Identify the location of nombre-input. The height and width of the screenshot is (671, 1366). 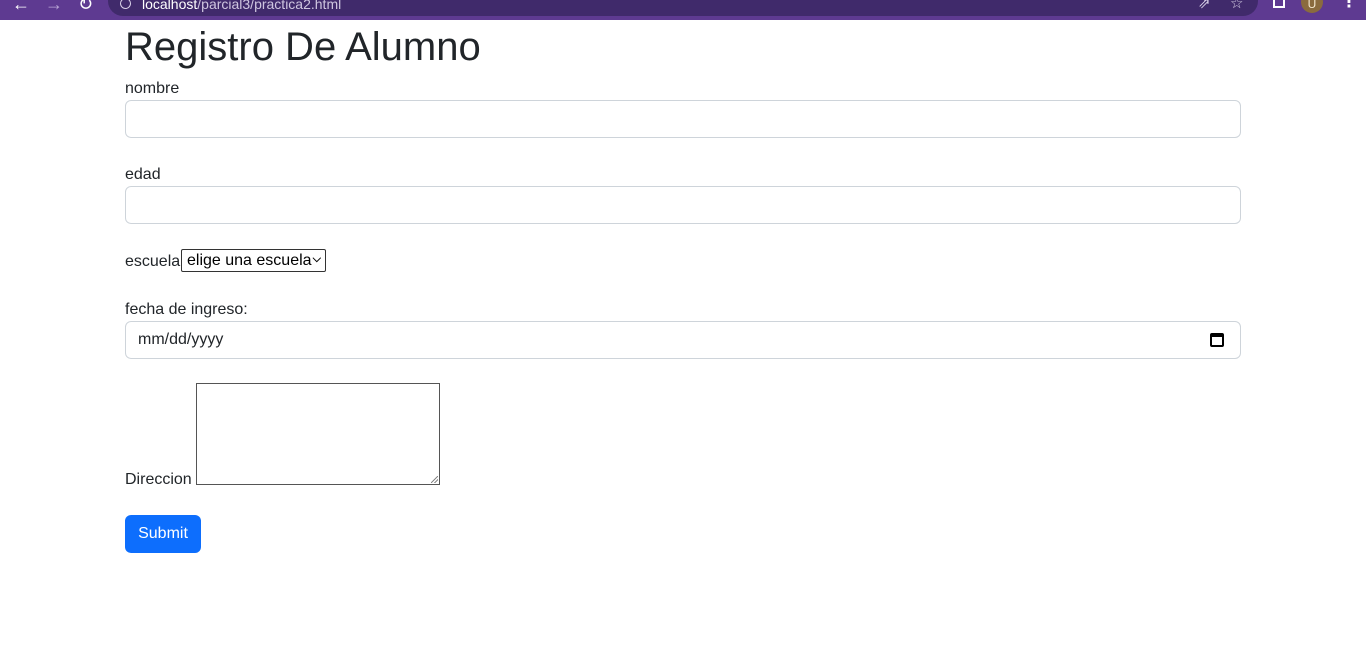
(683, 119).